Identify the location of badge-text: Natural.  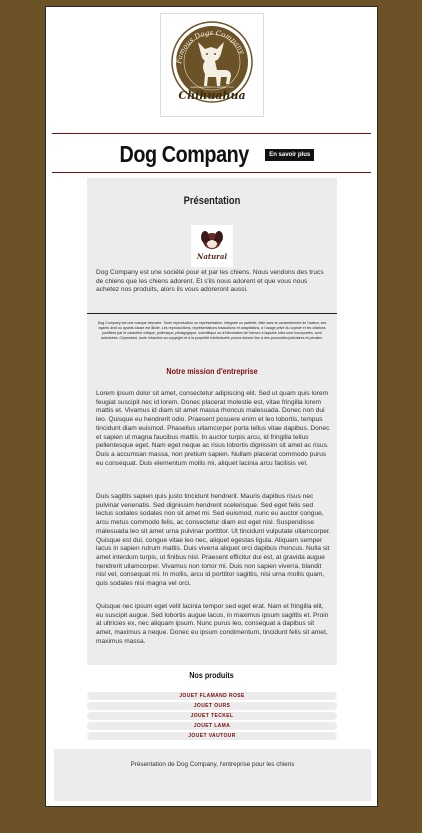
(211, 256).